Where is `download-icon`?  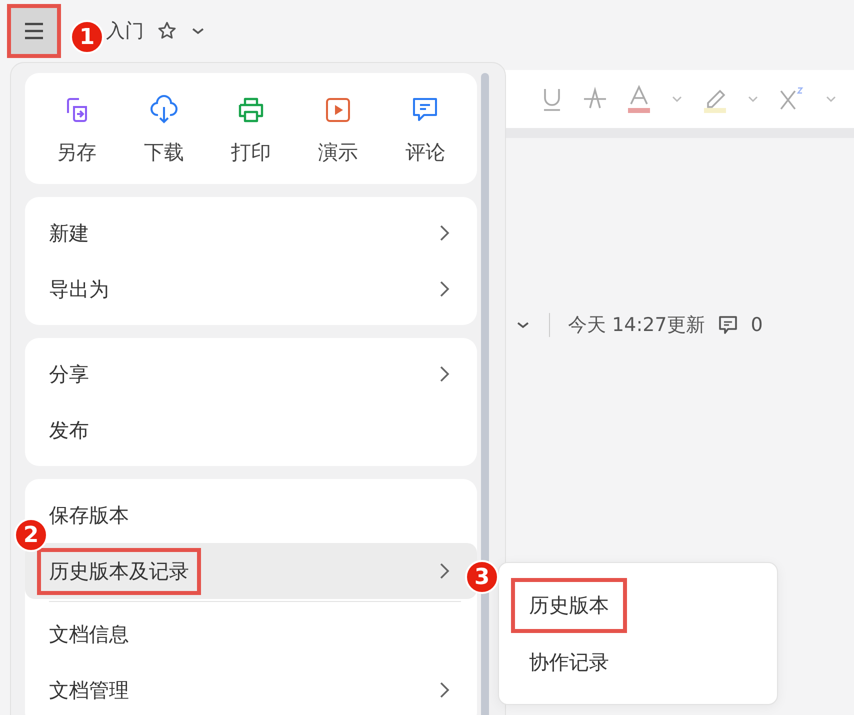 download-icon is located at coordinates (163, 110).